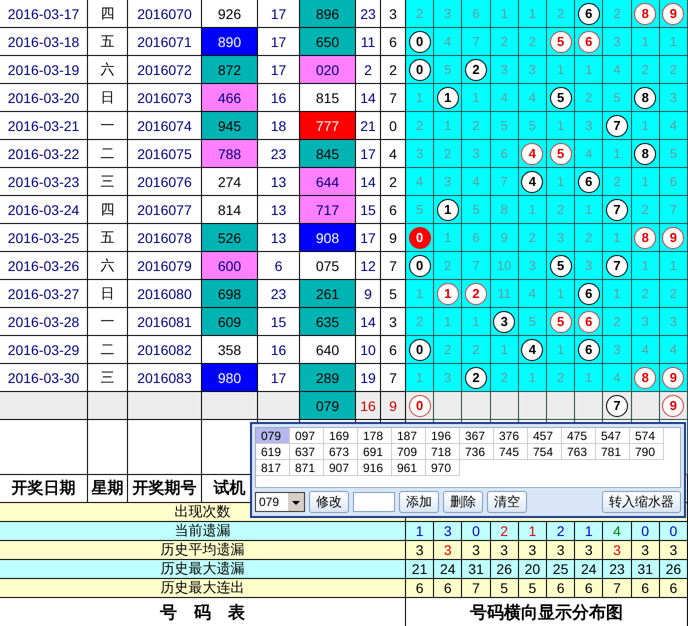 The image size is (688, 626). Describe the element at coordinates (328, 294) in the screenshot. I see `draw-number: 261` at that location.